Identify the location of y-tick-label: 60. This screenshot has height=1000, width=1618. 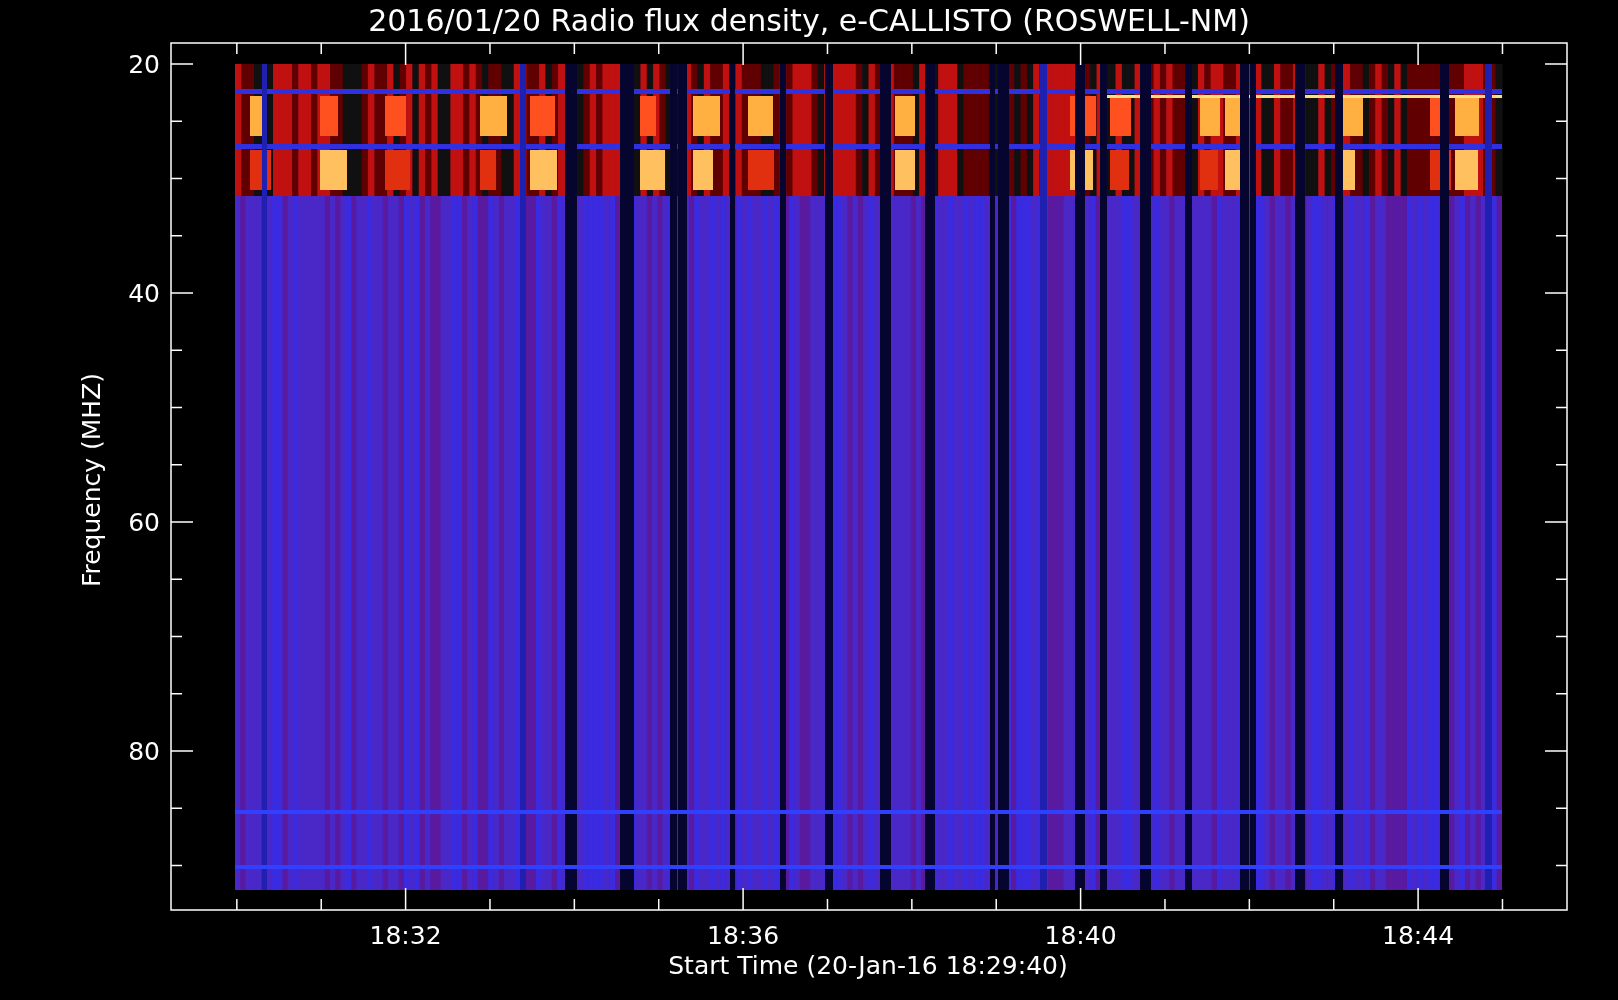
(144, 522).